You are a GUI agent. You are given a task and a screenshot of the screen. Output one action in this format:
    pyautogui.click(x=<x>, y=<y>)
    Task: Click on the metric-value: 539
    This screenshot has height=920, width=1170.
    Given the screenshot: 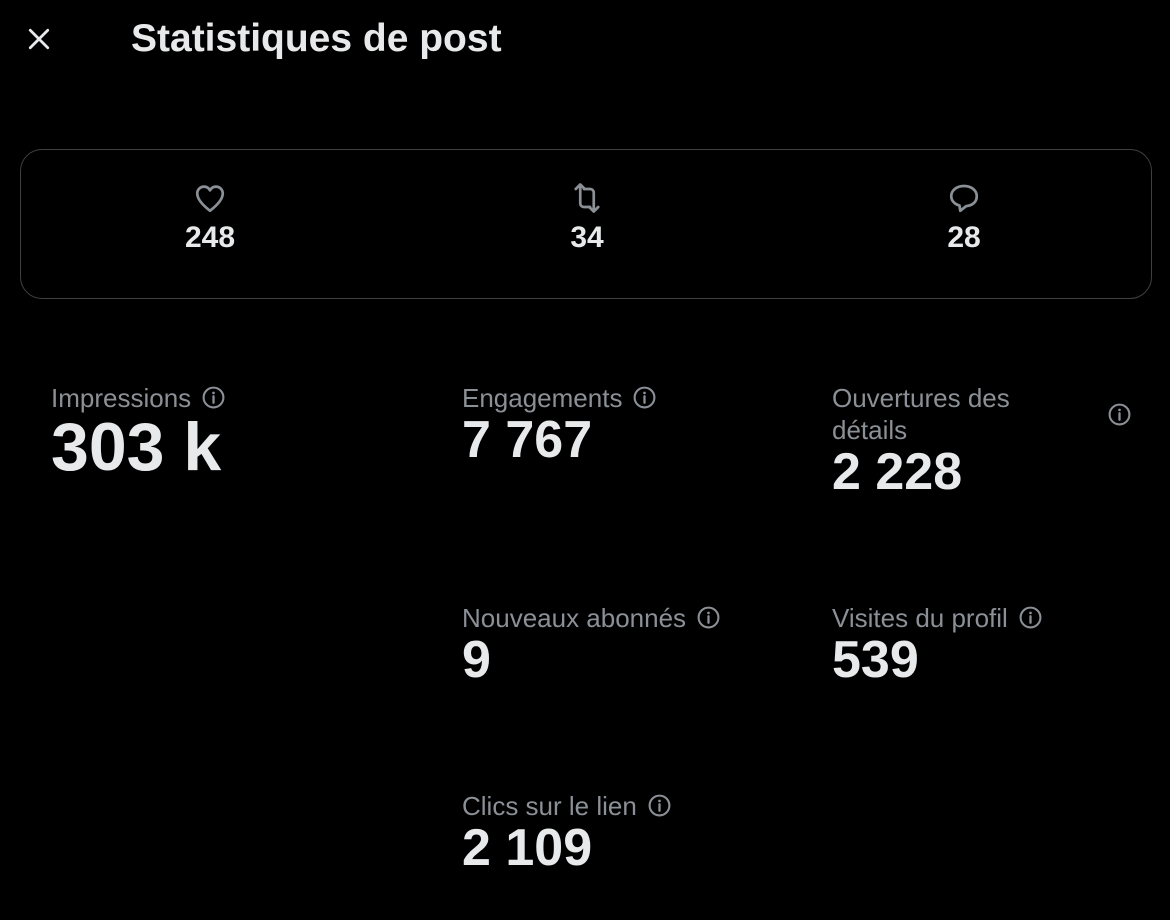 What is the action you would take?
    pyautogui.click(x=875, y=660)
    